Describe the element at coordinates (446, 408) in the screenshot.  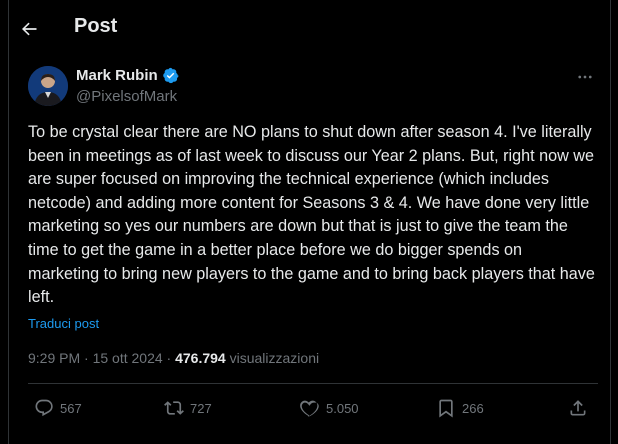
I see `bookmark-icon` at that location.